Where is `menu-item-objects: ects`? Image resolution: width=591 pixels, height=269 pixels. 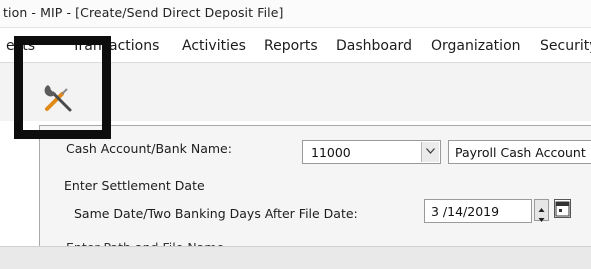
menu-item-objects: ects is located at coordinates (20, 46).